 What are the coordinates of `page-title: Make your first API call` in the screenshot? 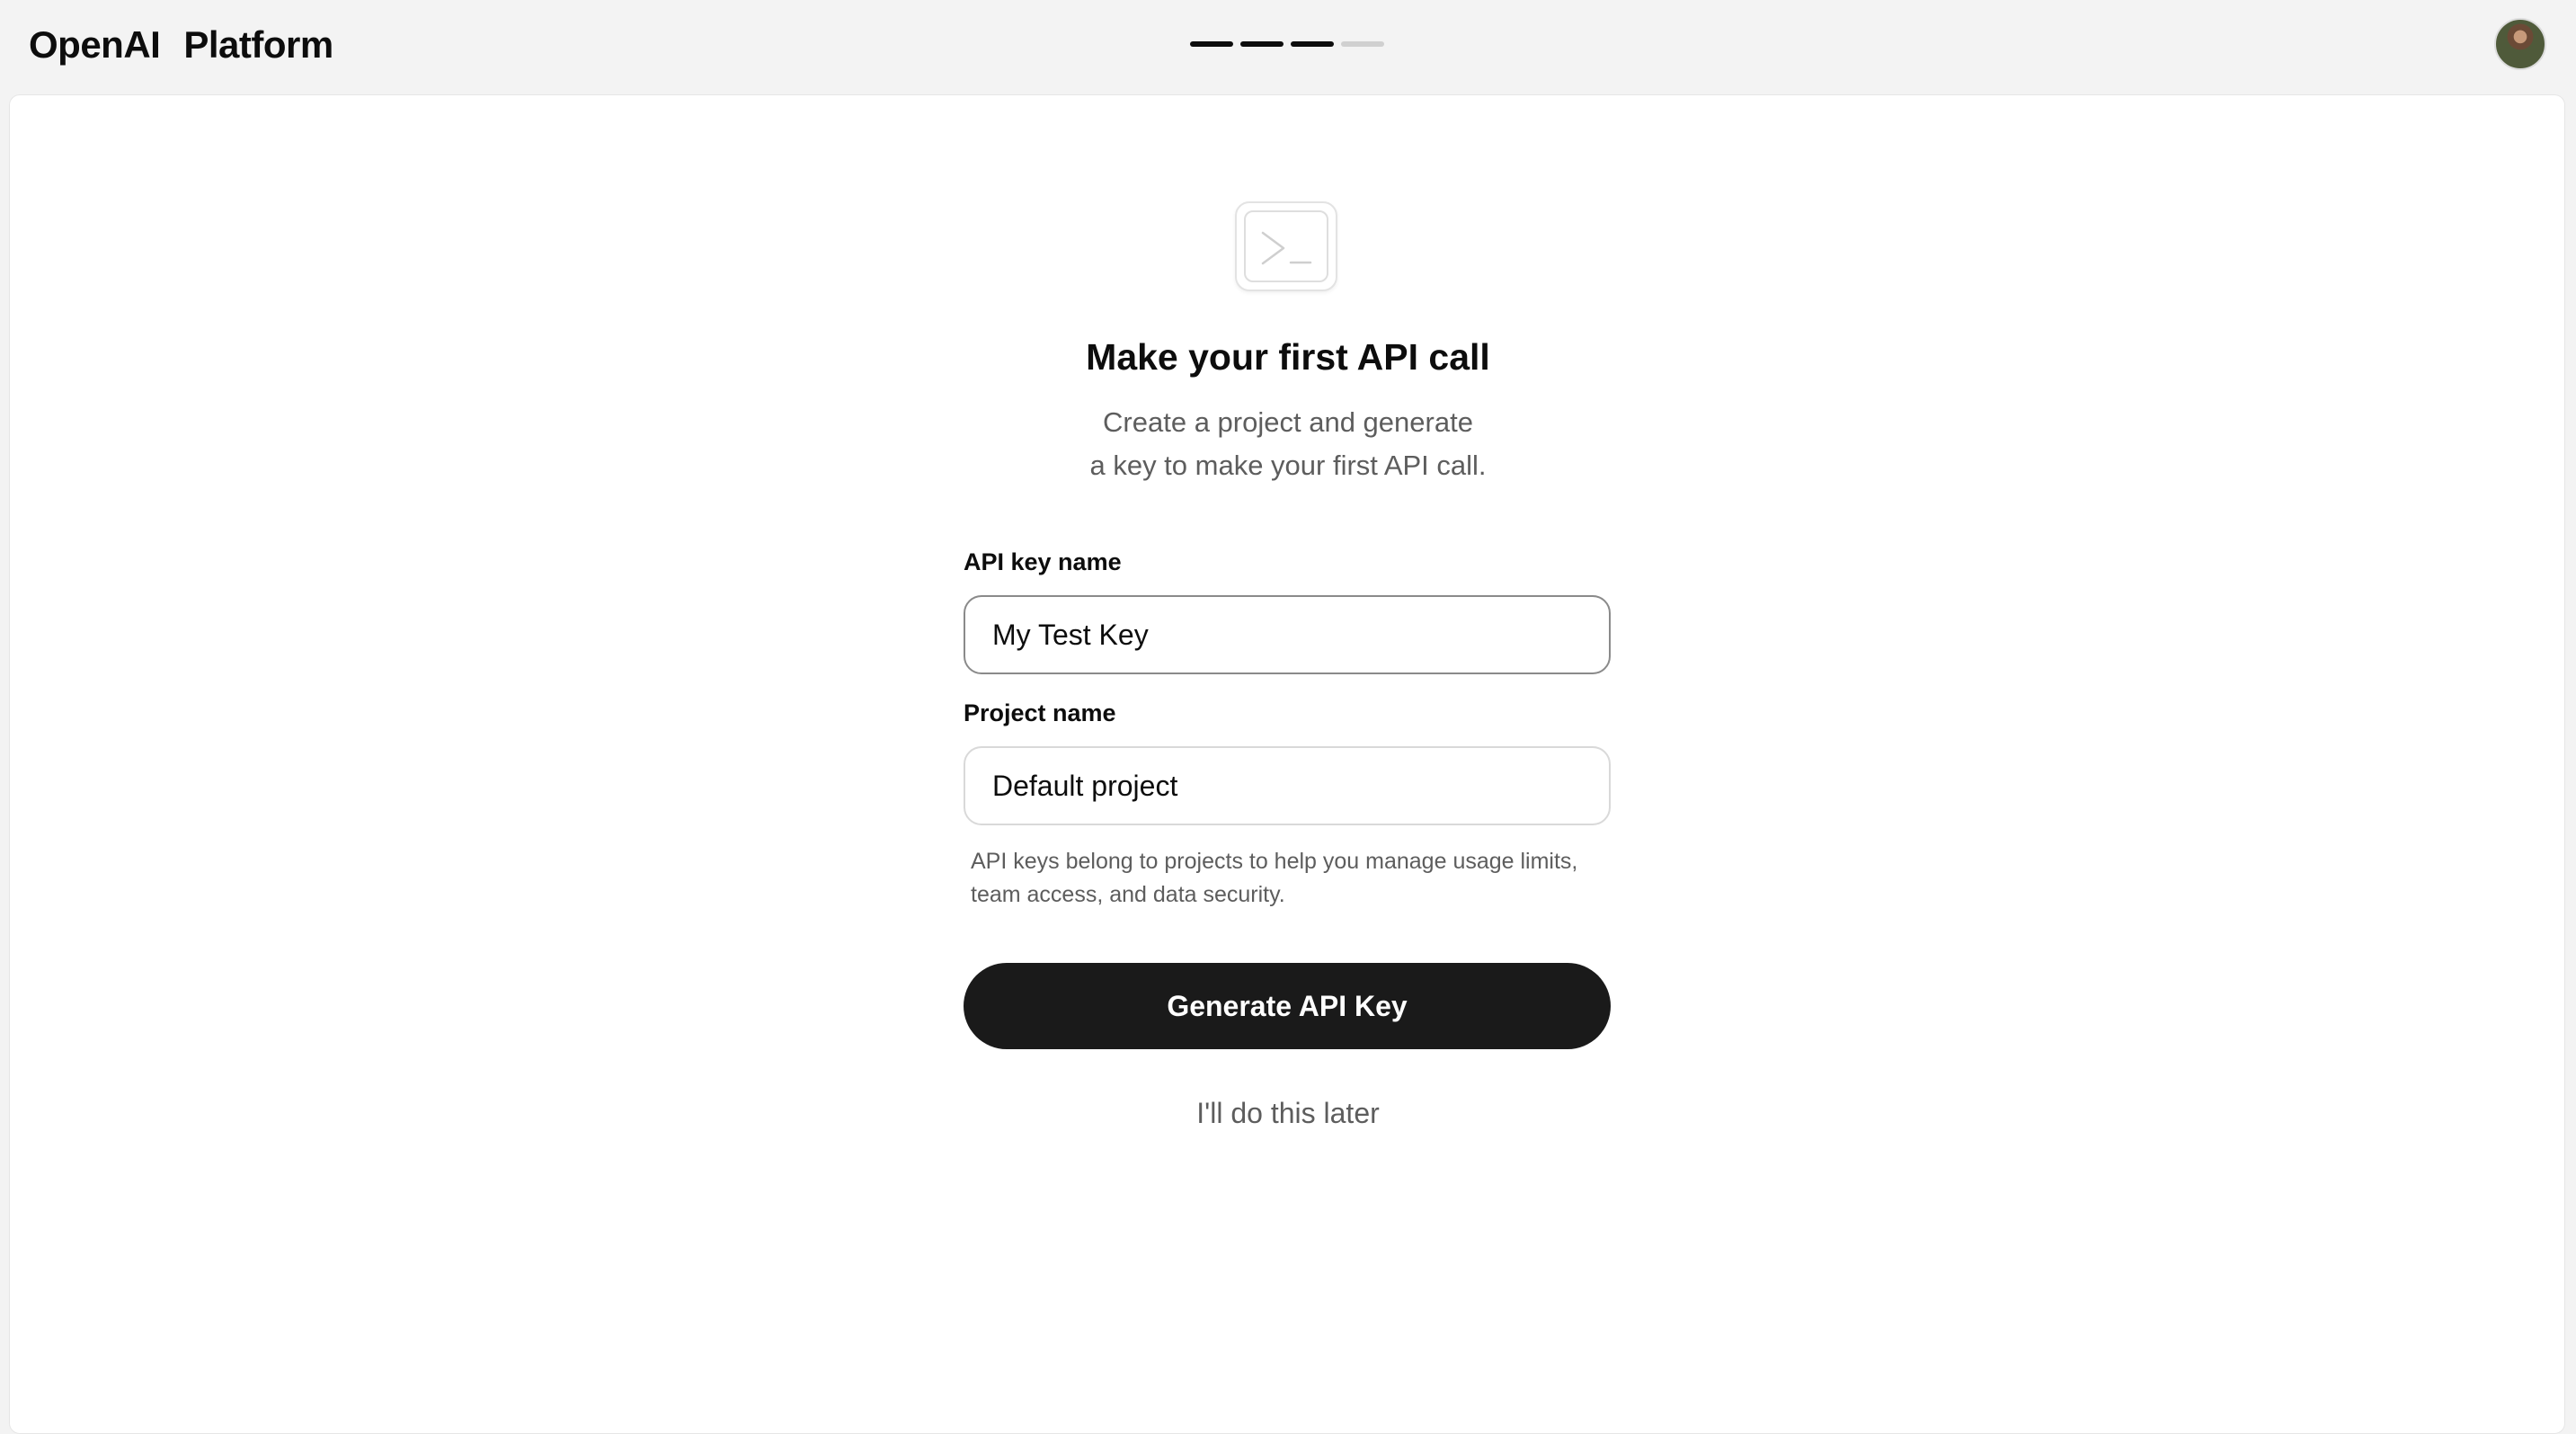 It's located at (1288, 357).